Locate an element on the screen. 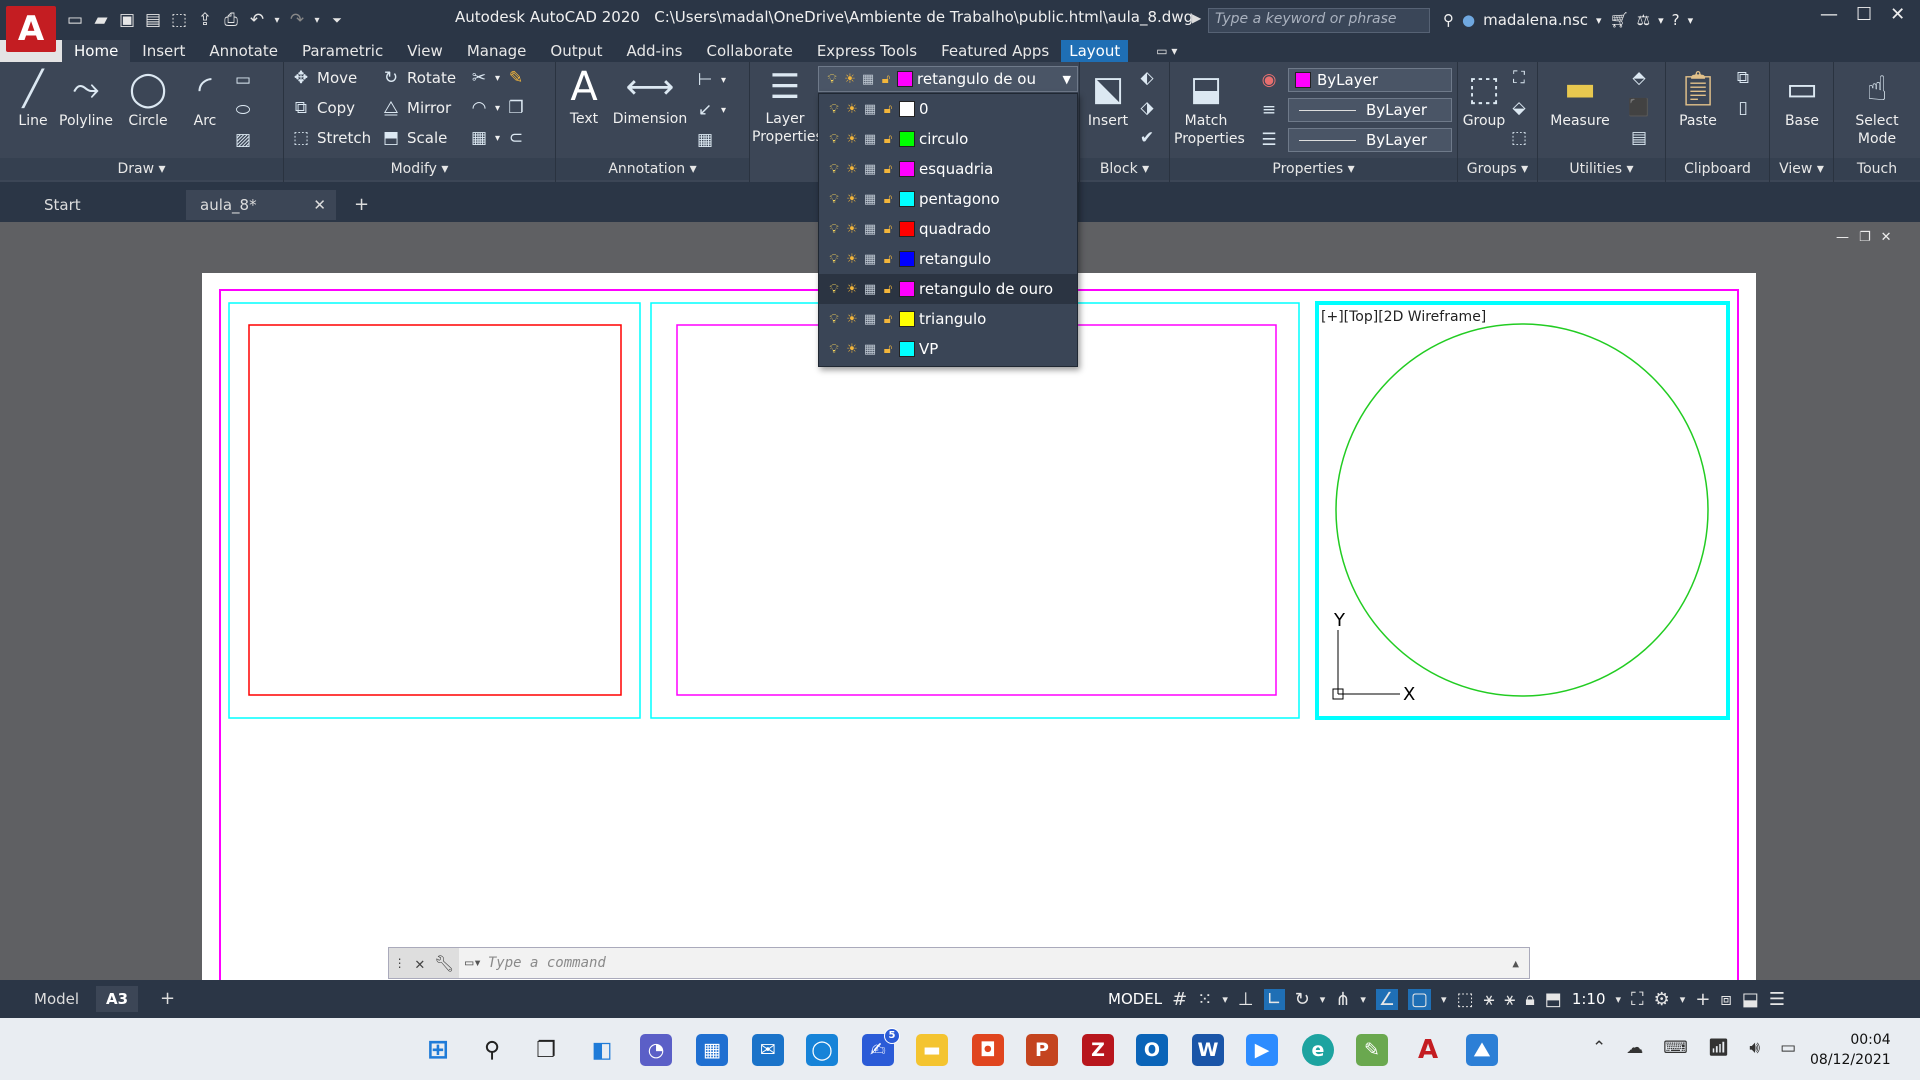 The image size is (1920, 1080). snap-icon: ⁙ is located at coordinates (1204, 999).